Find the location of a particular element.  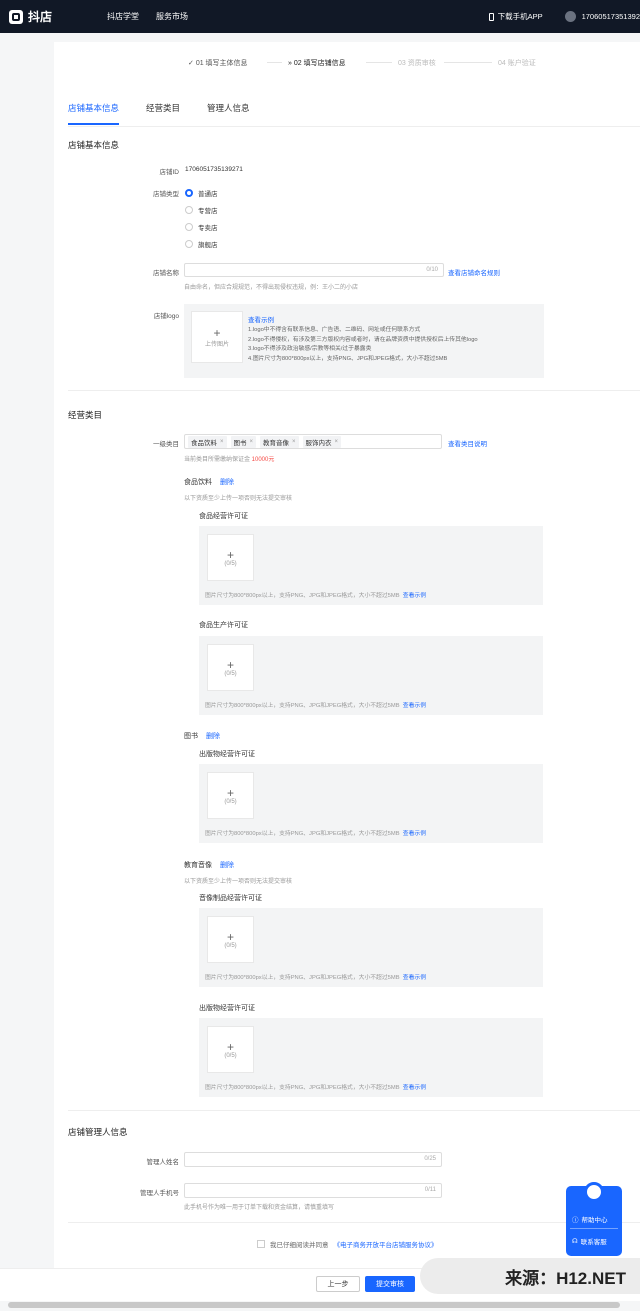

floating-helper-panel: ⓘ 帮助中心 ☊ 联系客服 is located at coordinates (594, 1219).